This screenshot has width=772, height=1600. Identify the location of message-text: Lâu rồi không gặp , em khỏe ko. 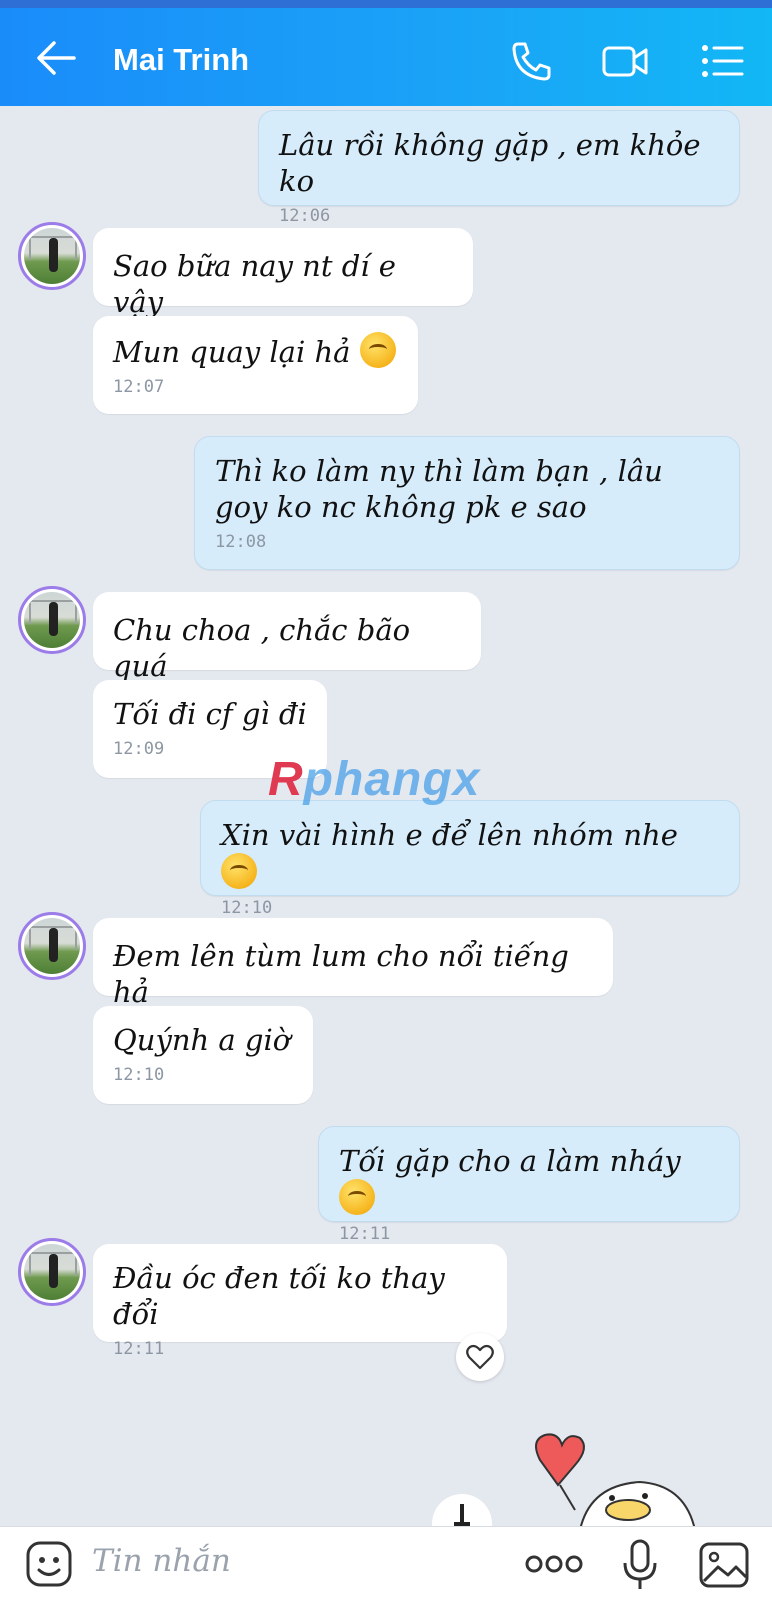
(490, 163).